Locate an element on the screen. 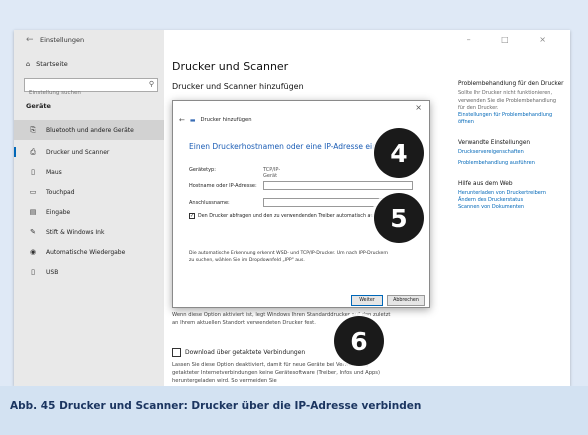 Image resolution: width=588 pixels, height=435 pixels. sidebar-item-label: Bluetooth und andere Geräte is located at coordinates (90, 130).